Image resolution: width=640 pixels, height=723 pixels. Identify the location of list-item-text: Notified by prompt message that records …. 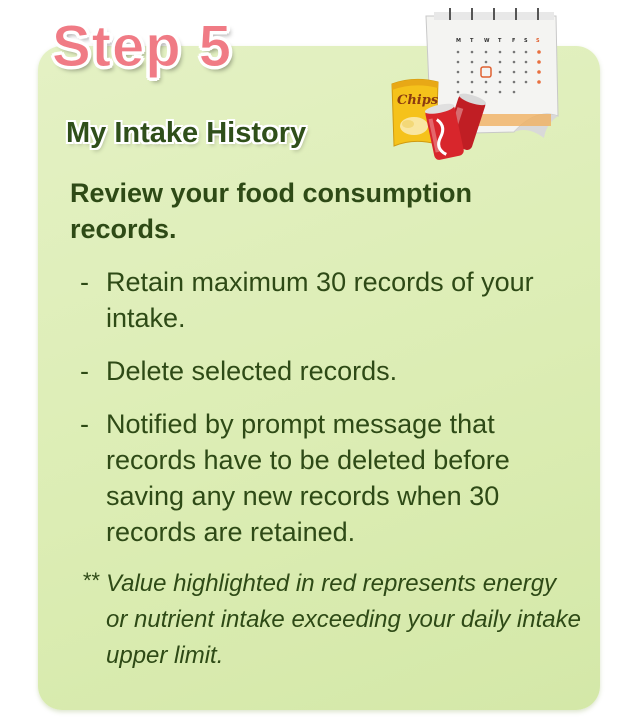
(308, 478).